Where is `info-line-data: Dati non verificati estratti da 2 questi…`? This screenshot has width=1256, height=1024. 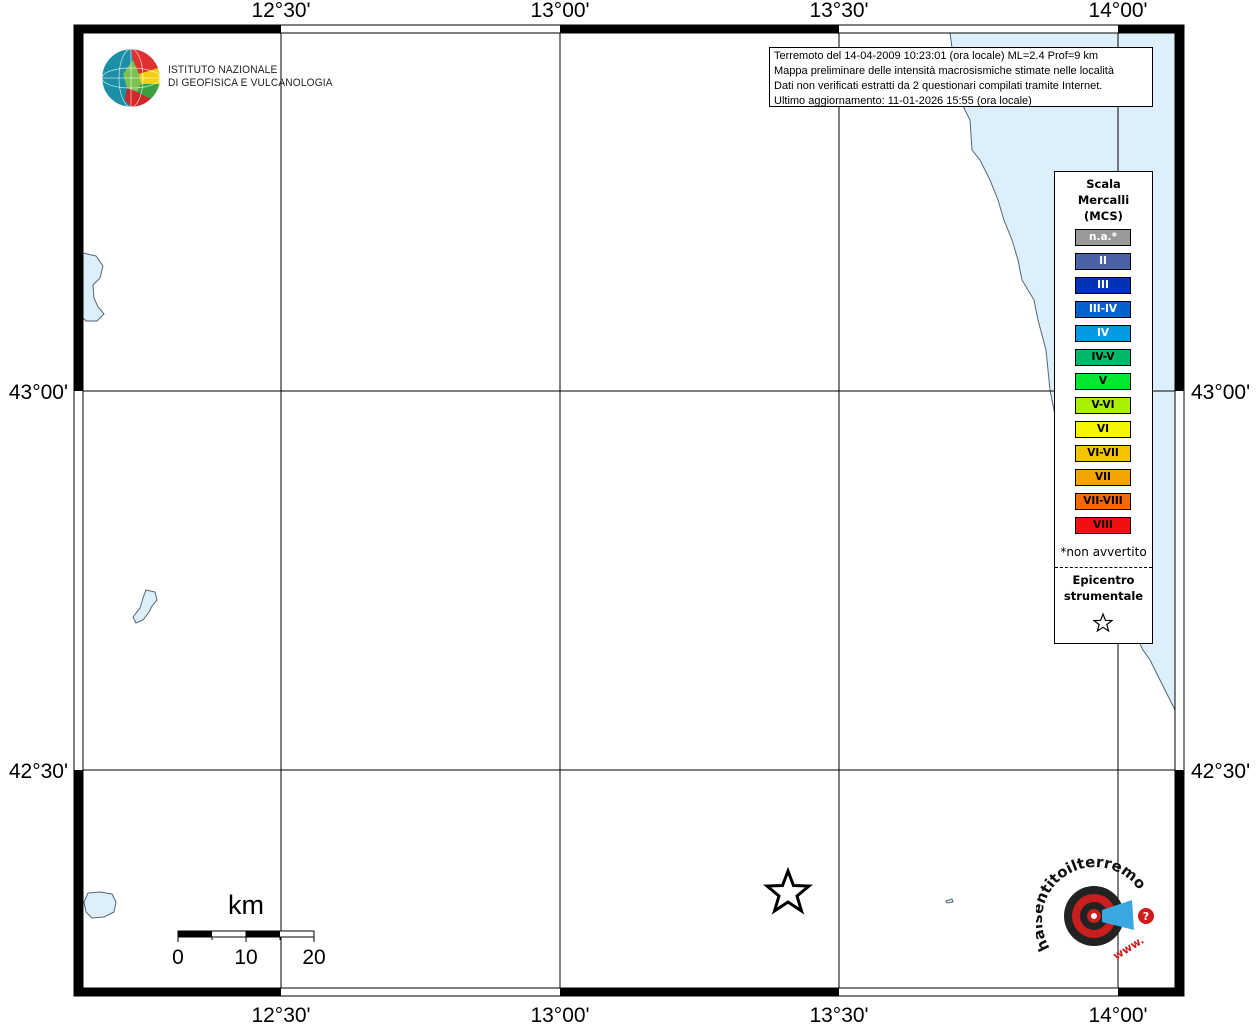
info-line-data: Dati non verificati estratti da 2 questi… is located at coordinates (938, 86).